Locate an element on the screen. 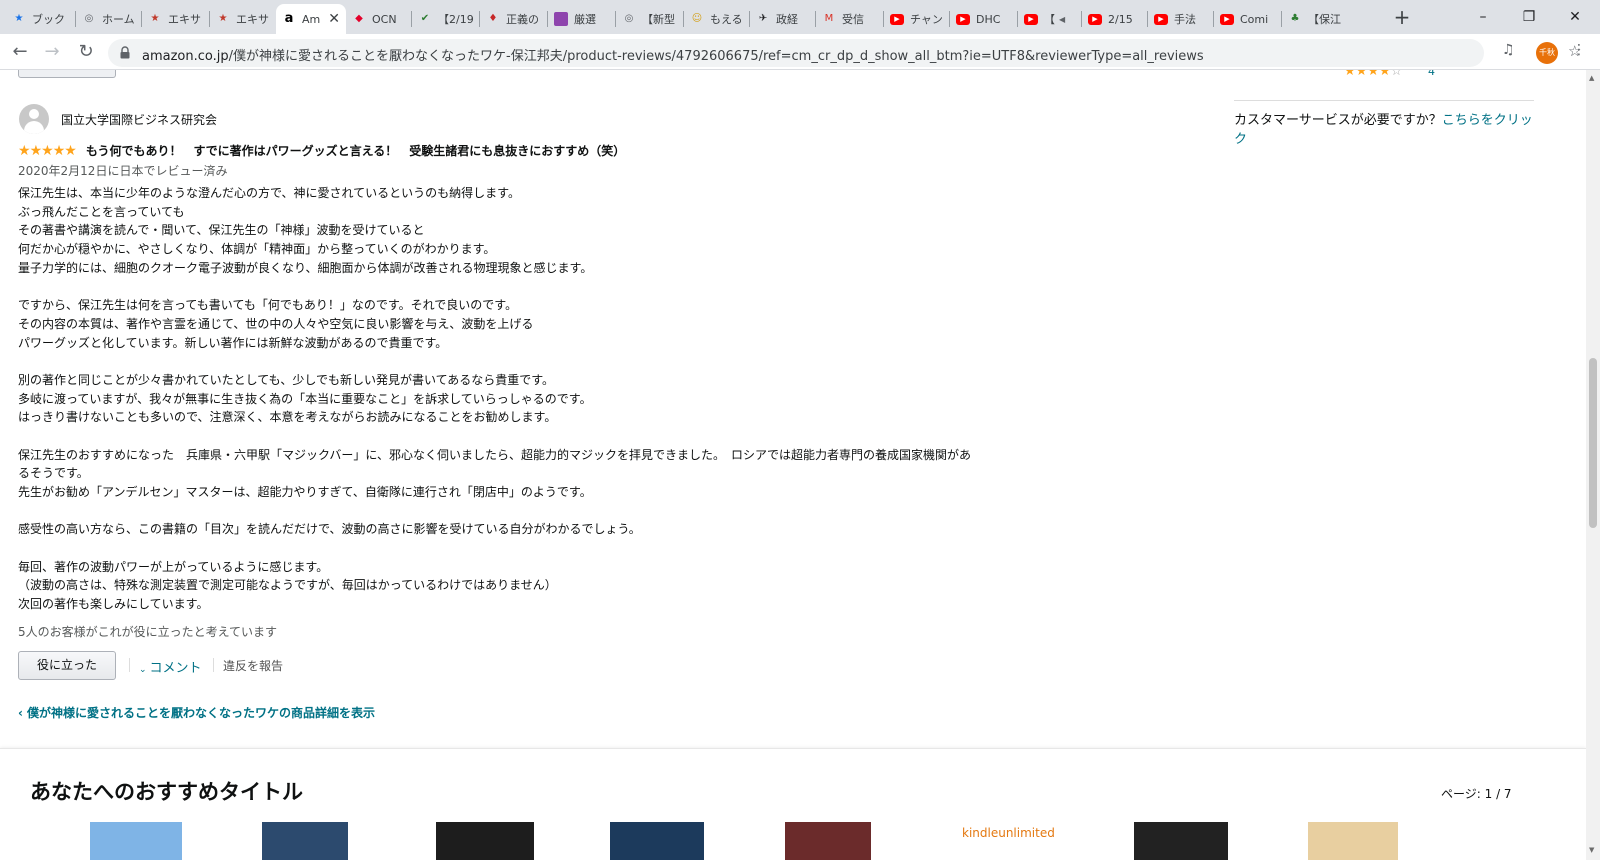  product-details-link: ‹ 僕が神様に愛されることを厭わなくなったワケの商品詳細を表示 is located at coordinates (196, 712).